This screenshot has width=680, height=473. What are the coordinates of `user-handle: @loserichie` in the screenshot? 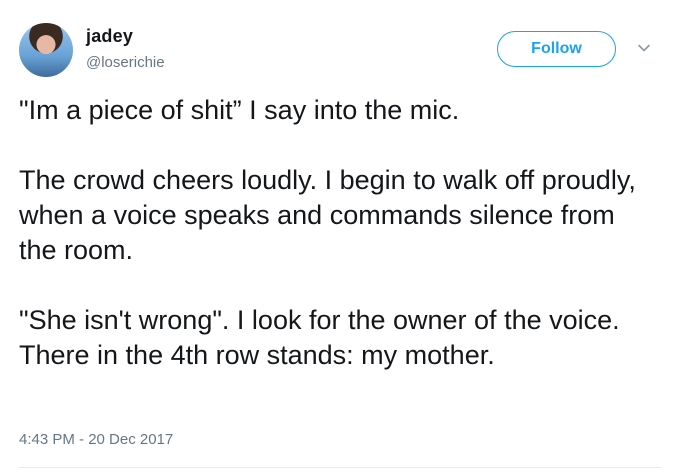 It's located at (125, 62).